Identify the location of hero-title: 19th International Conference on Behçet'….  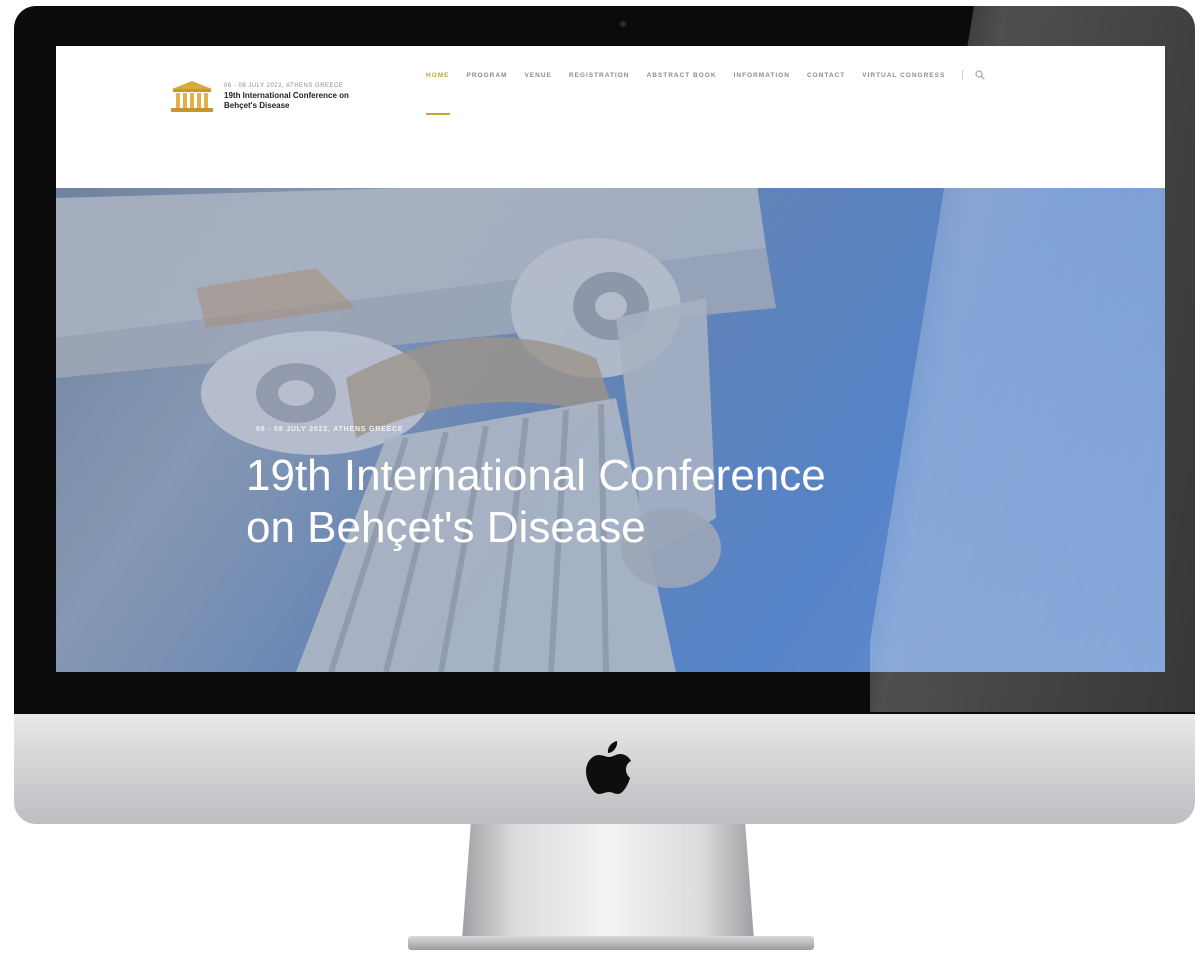
(536, 501).